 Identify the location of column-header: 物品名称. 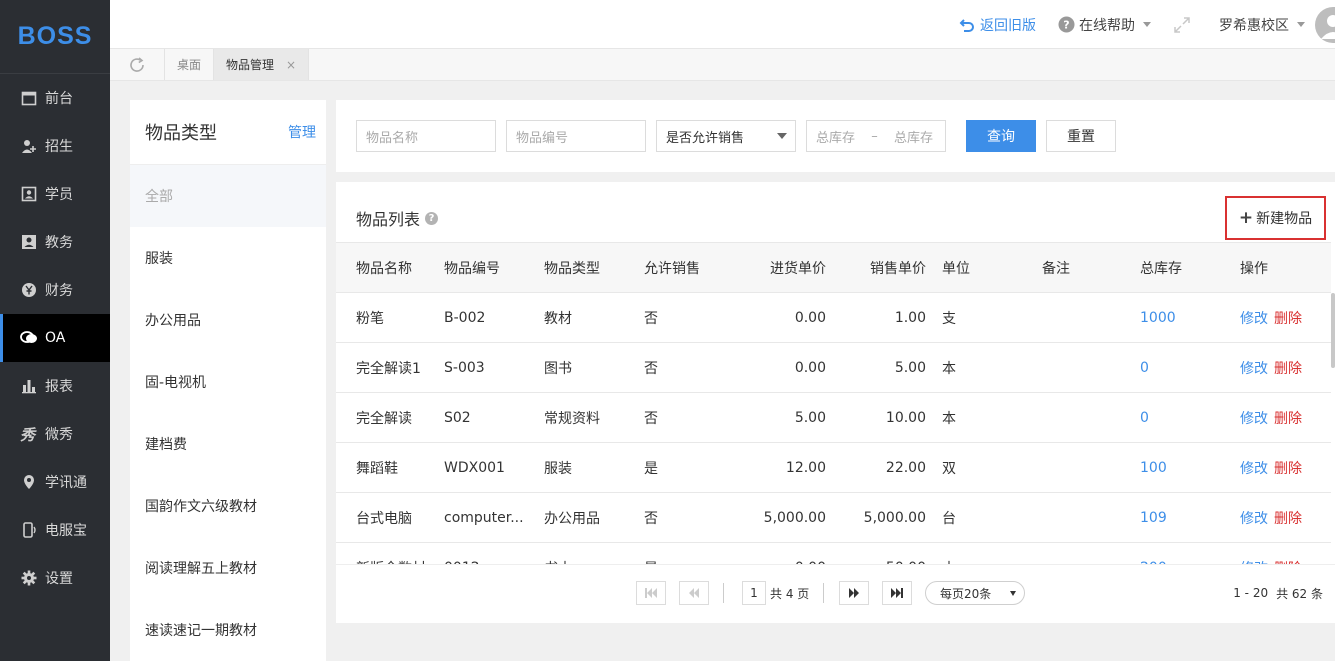
(384, 268).